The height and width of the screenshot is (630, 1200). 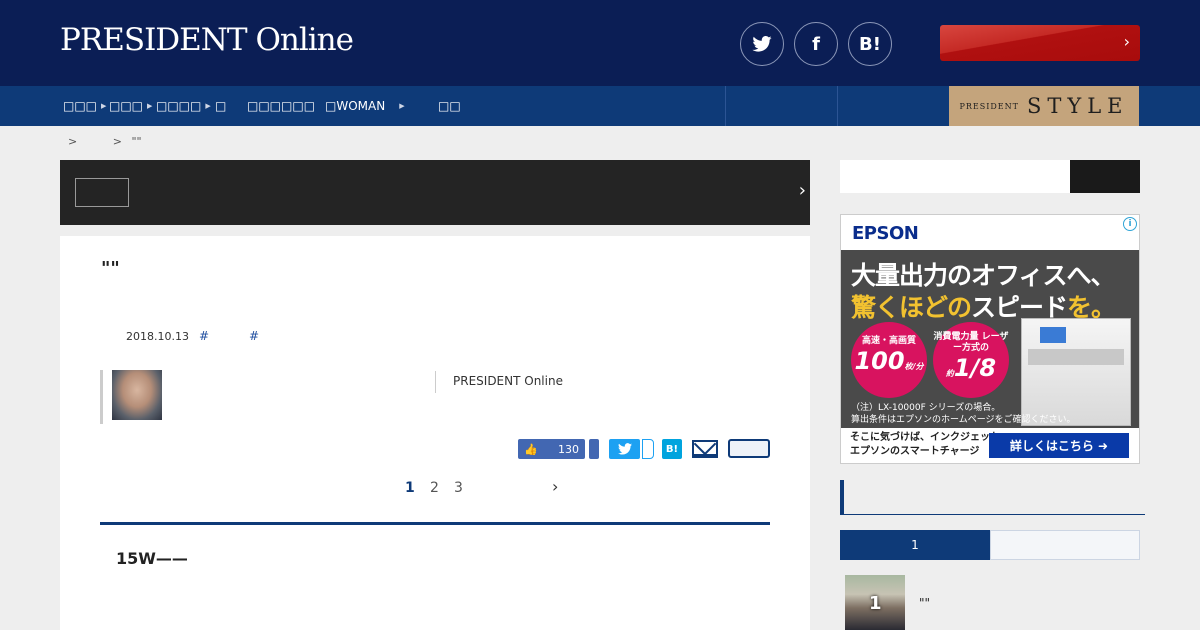 I want to click on ad-badge-label: 高速・高画質, so click(x=888, y=341).